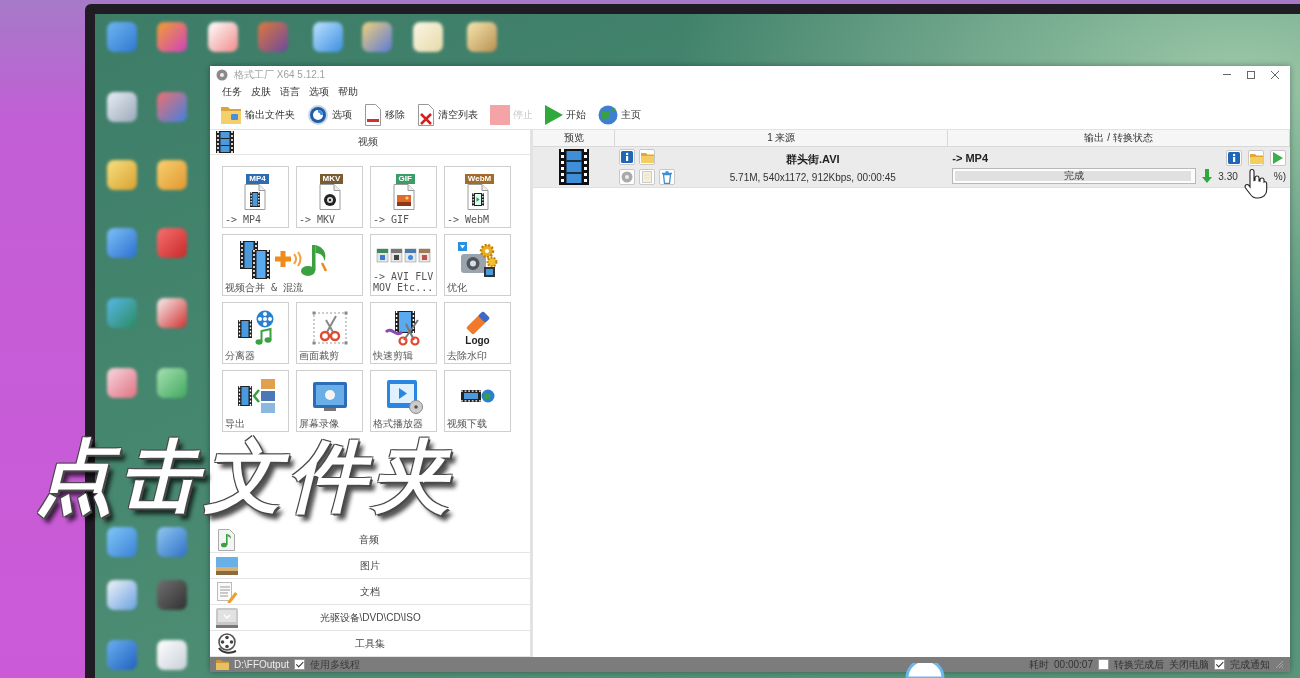 The image size is (1300, 678). Describe the element at coordinates (647, 177) in the screenshot. I see `document-icon` at that location.